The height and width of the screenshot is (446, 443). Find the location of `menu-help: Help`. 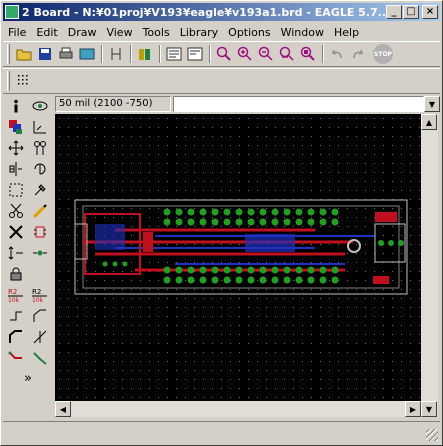

menu-help: Help is located at coordinates (346, 32).